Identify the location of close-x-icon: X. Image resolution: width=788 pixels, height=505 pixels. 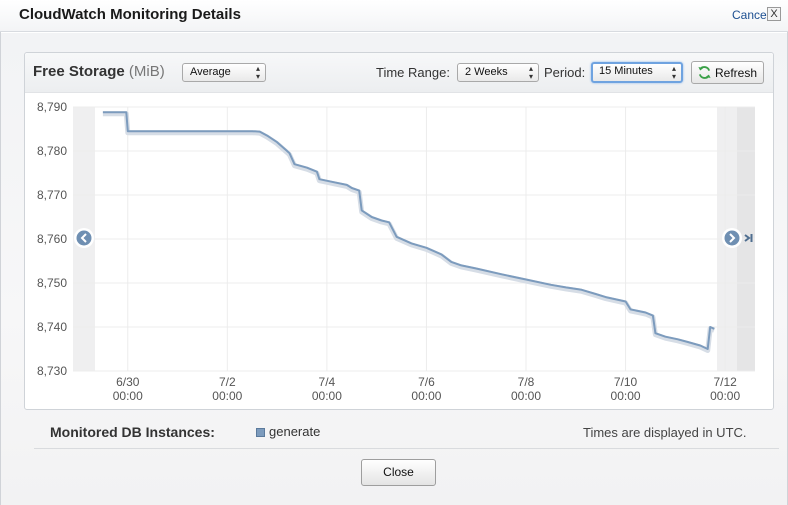
(774, 14).